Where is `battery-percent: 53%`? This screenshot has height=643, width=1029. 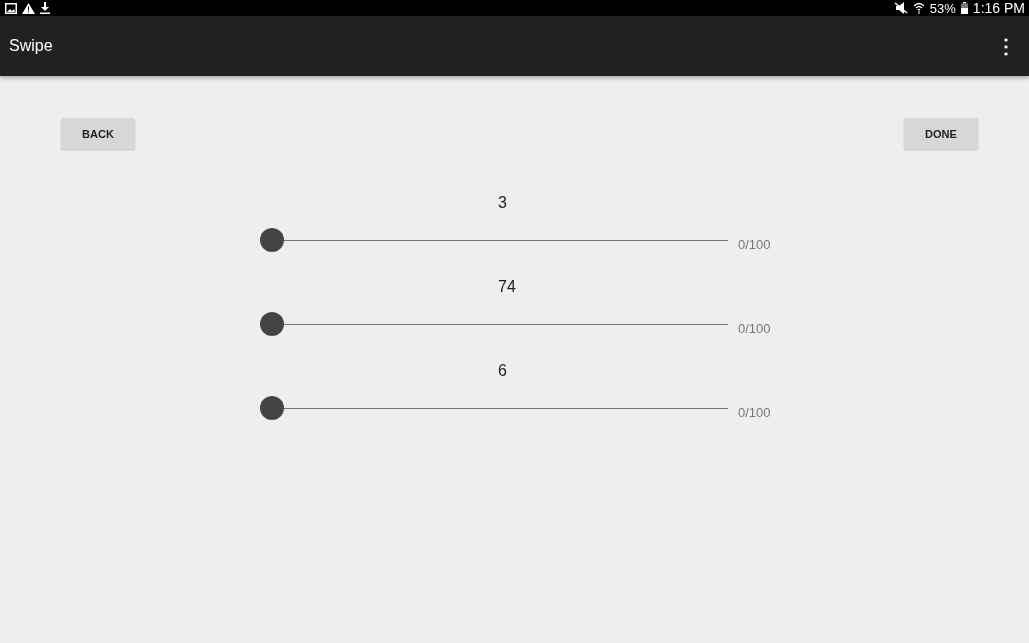
battery-percent: 53% is located at coordinates (942, 8).